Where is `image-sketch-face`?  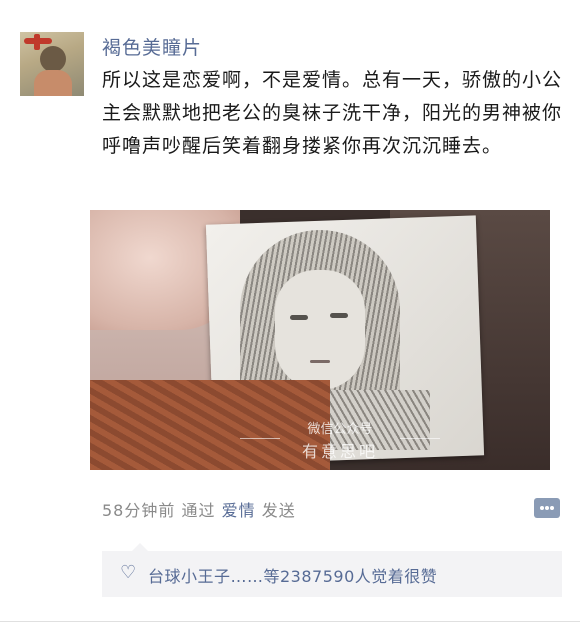 image-sketch-face is located at coordinates (320, 330).